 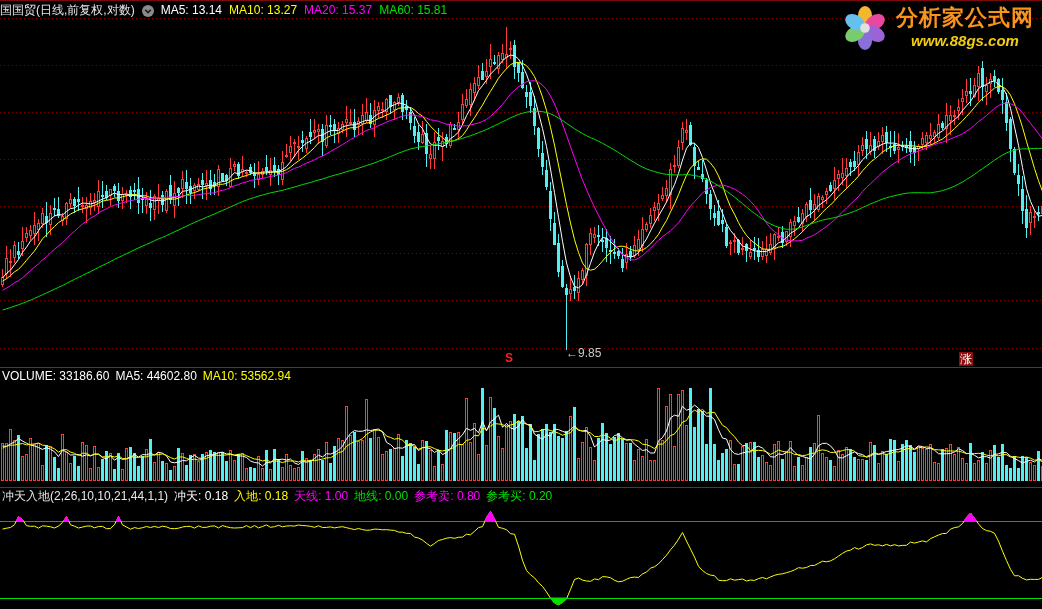 I want to click on logo-url: www.88gs.com, so click(x=965, y=41).